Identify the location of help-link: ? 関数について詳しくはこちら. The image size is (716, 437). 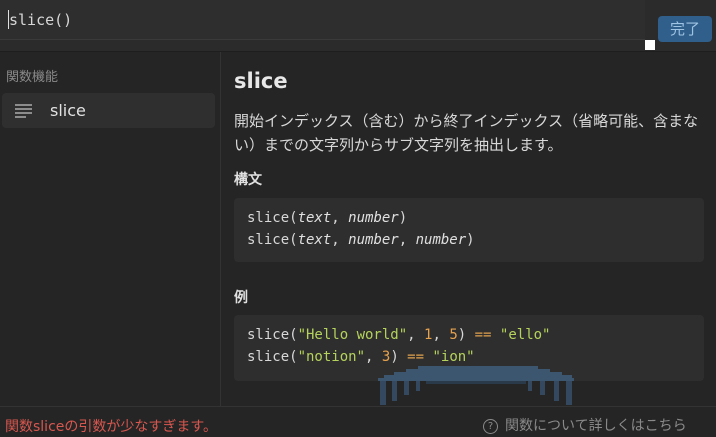
(585, 424).